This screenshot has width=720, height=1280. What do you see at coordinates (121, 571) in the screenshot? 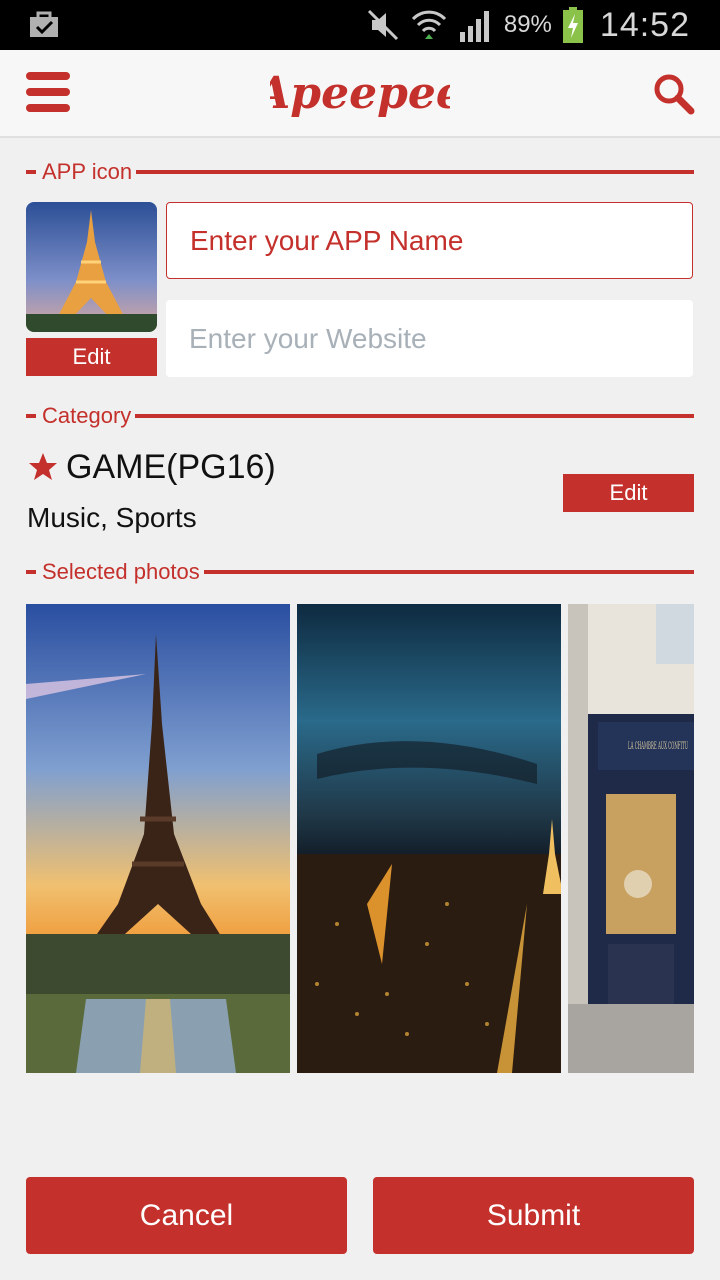
I see `section-label: Selected photos` at bounding box center [121, 571].